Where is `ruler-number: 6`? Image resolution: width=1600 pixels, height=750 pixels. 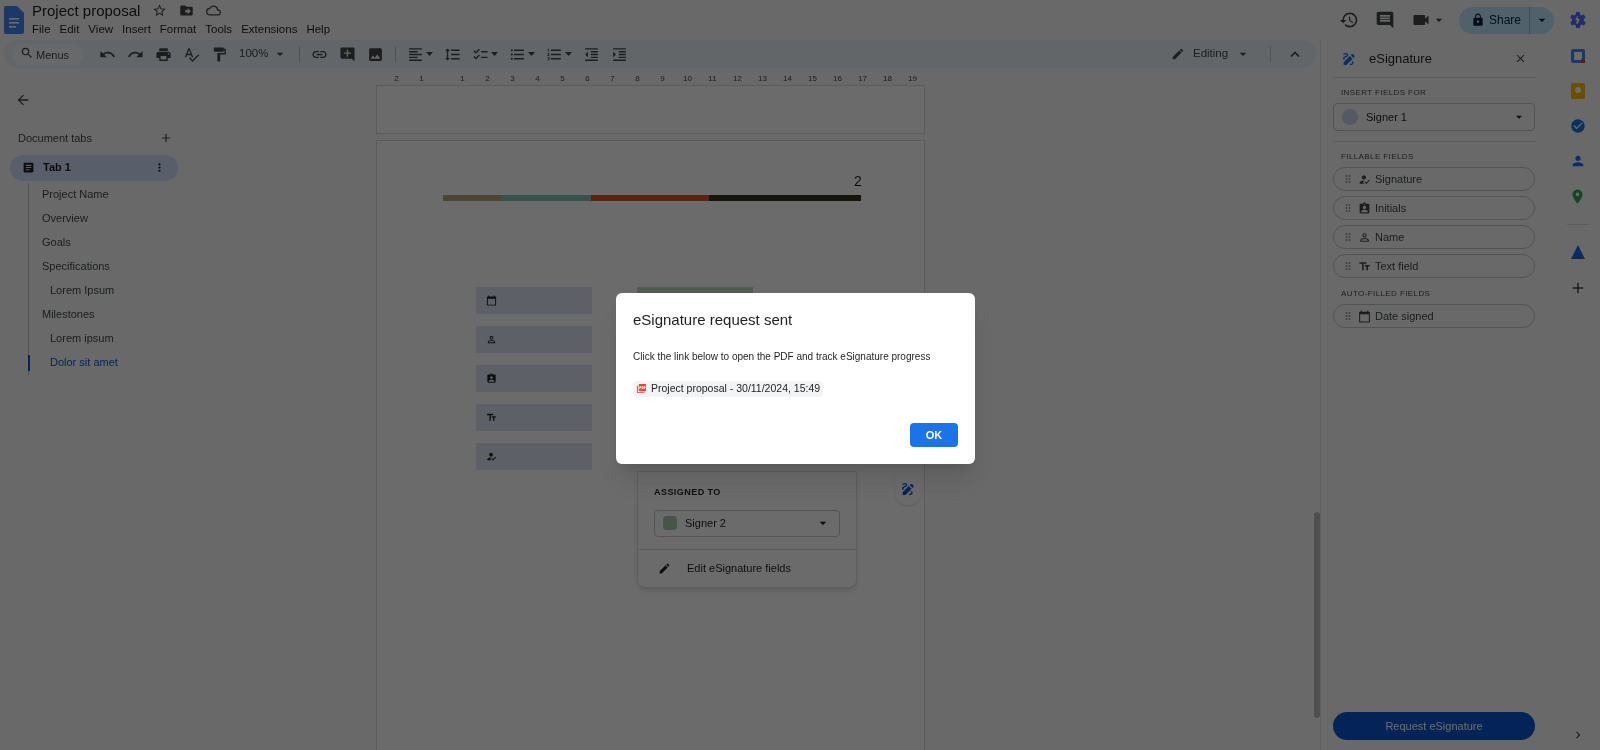
ruler-number: 6 is located at coordinates (587, 78).